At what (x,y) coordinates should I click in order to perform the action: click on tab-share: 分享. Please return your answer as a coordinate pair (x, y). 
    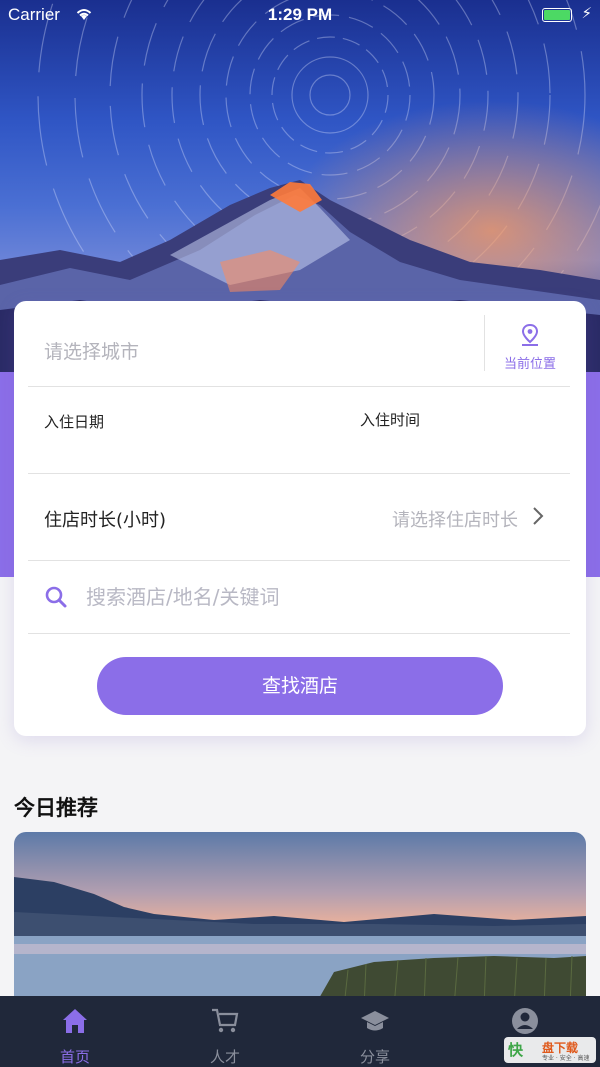
    Looking at the image, I should click on (375, 1031).